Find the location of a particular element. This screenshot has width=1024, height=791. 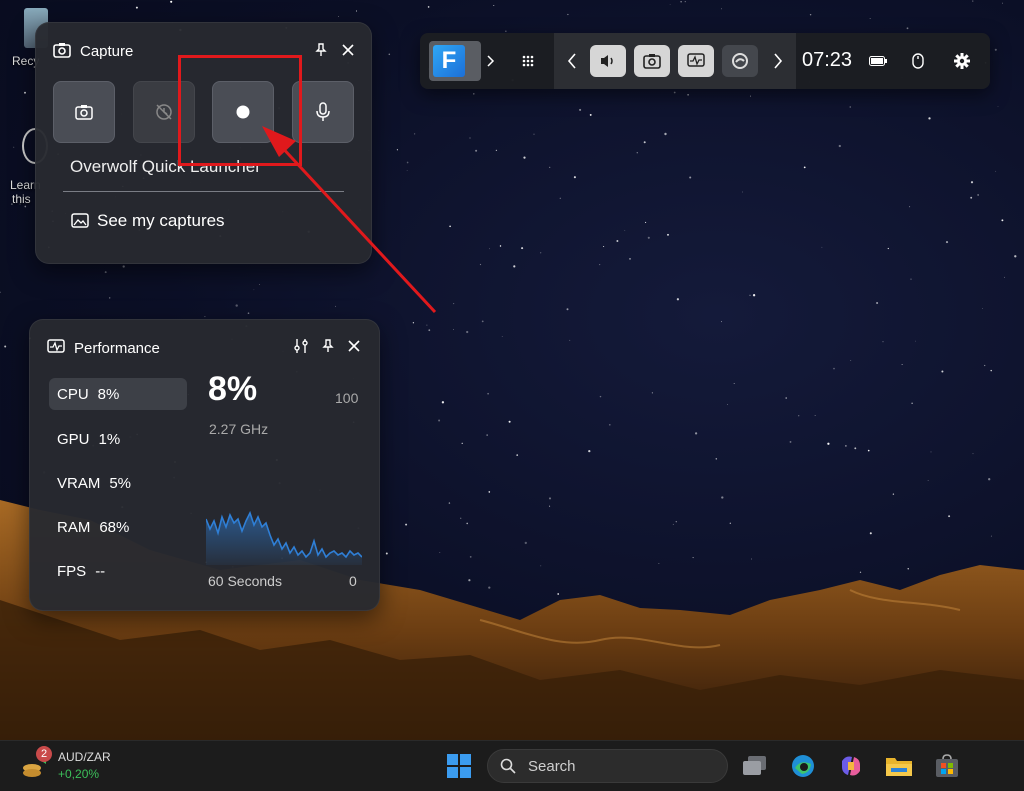

search-icon is located at coordinates (508, 766).